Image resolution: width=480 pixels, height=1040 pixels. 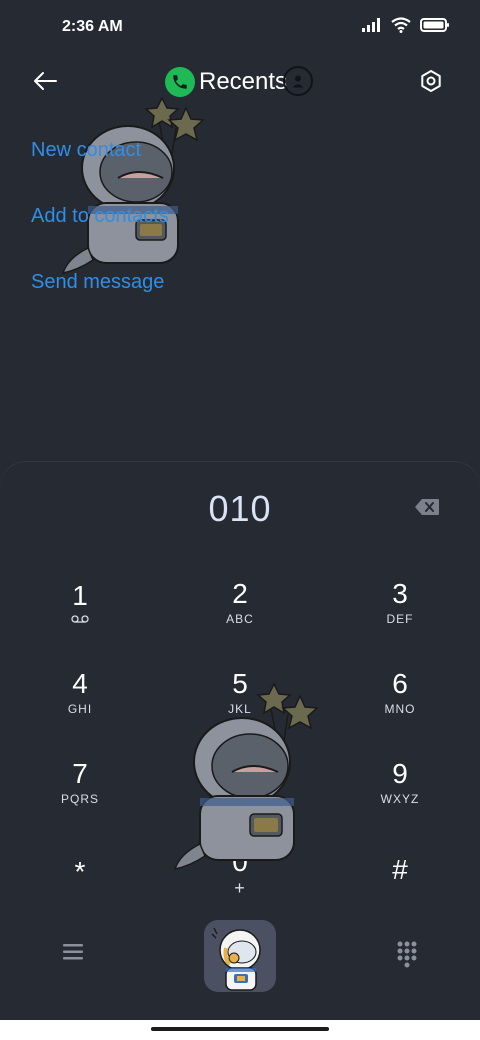 I want to click on bottom-bar, so click(x=240, y=958).